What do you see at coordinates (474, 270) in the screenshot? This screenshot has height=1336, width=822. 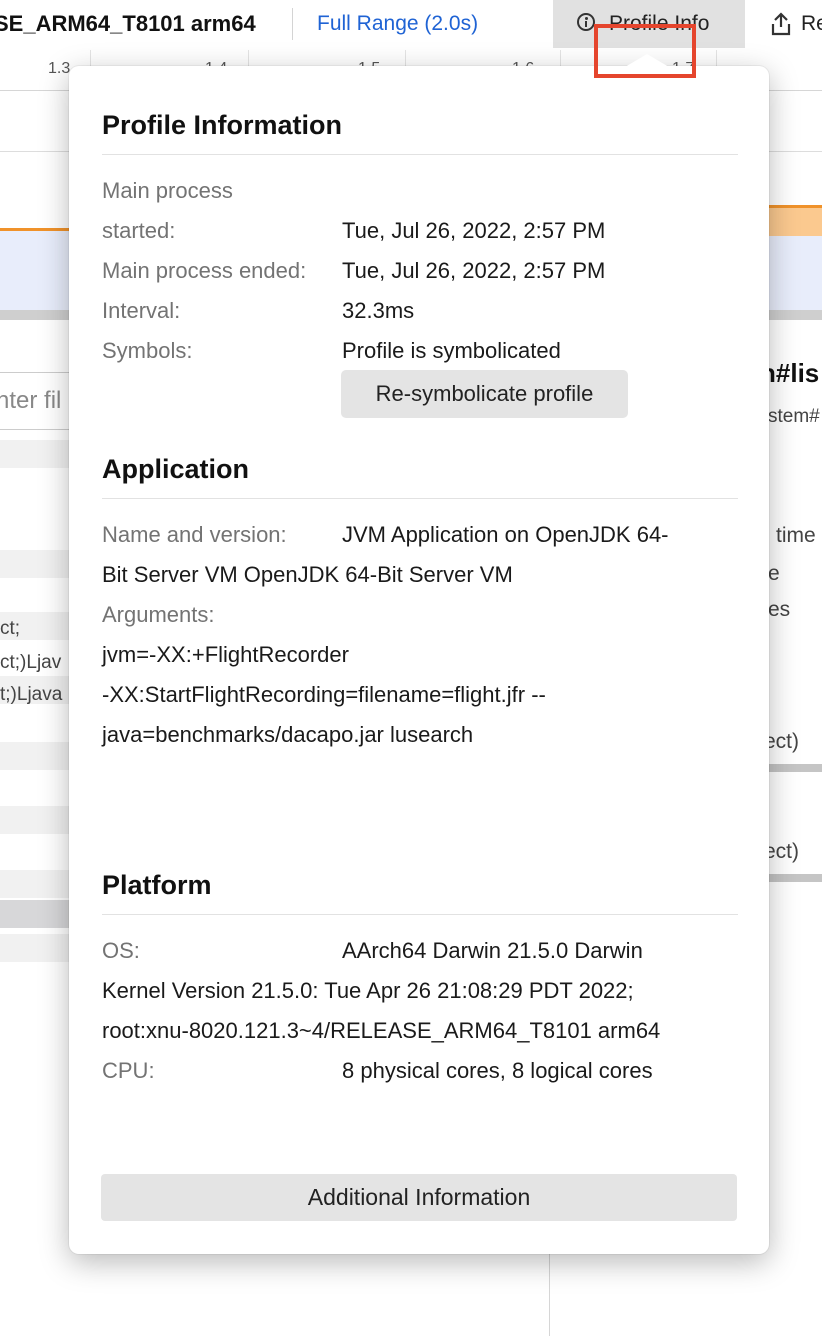 I see `main-process-ended-value: Tue, Jul 26, 2022, 2:57 PM` at bounding box center [474, 270].